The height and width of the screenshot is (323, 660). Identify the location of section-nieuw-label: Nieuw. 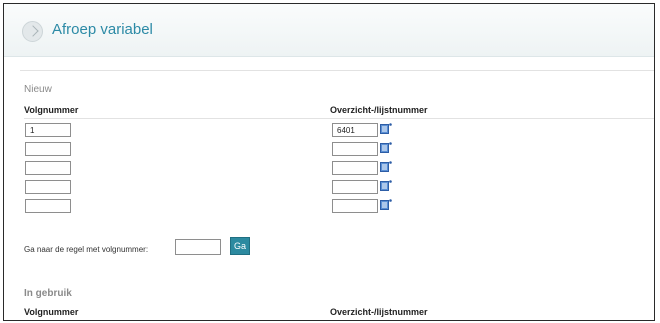
(38, 89).